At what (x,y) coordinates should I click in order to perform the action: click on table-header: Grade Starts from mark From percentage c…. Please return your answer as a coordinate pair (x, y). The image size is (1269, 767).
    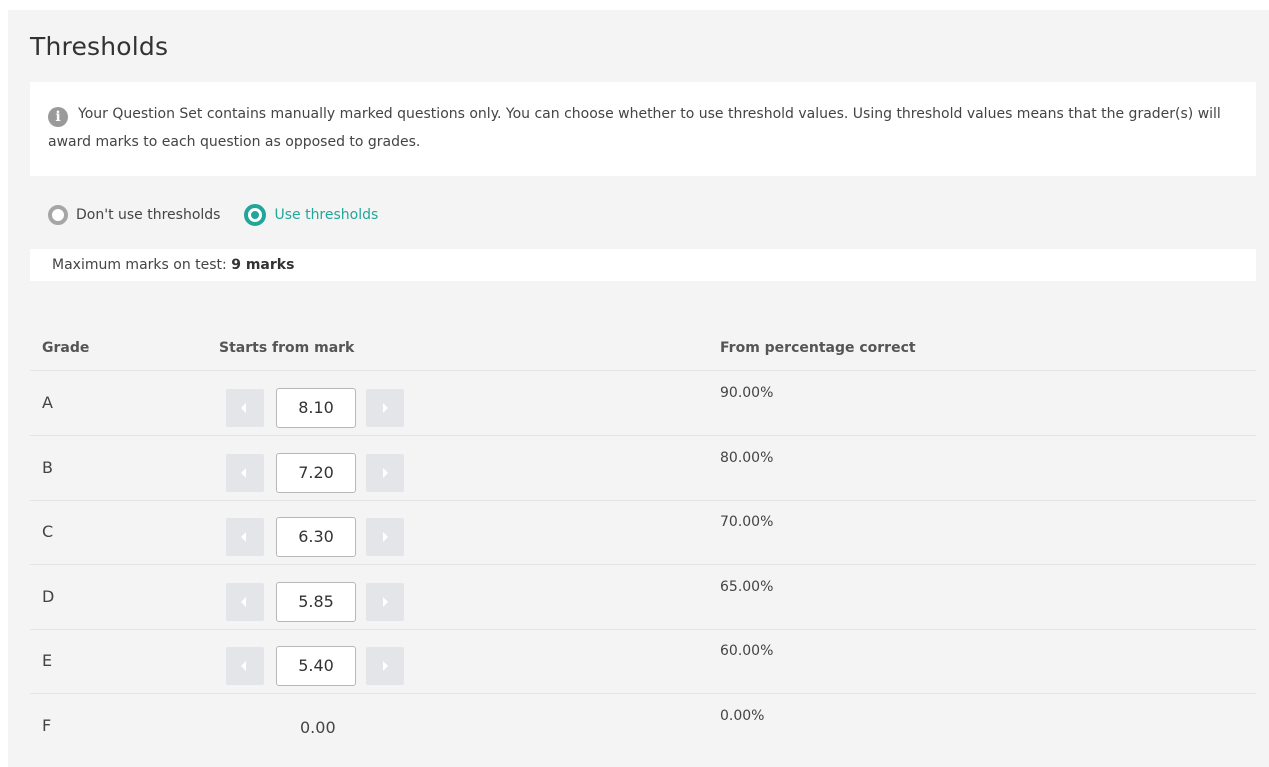
    Looking at the image, I should click on (643, 354).